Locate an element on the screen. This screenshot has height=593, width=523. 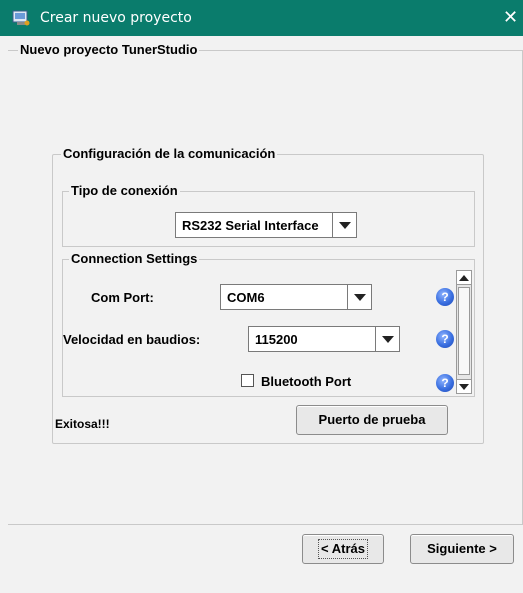
test-port-button: Puerto de prueba is located at coordinates (372, 420).